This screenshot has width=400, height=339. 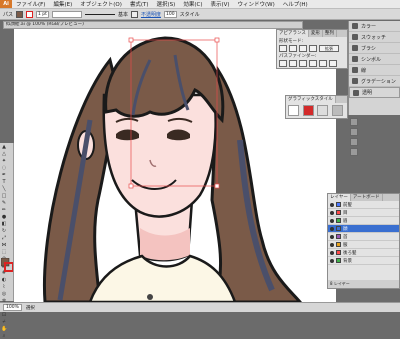 What do you see at coordinates (153, 25) in the screenshot?
I see `document-tab: 似顔絵.ai @ 100% (RGB/プレビュー)` at bounding box center [153, 25].